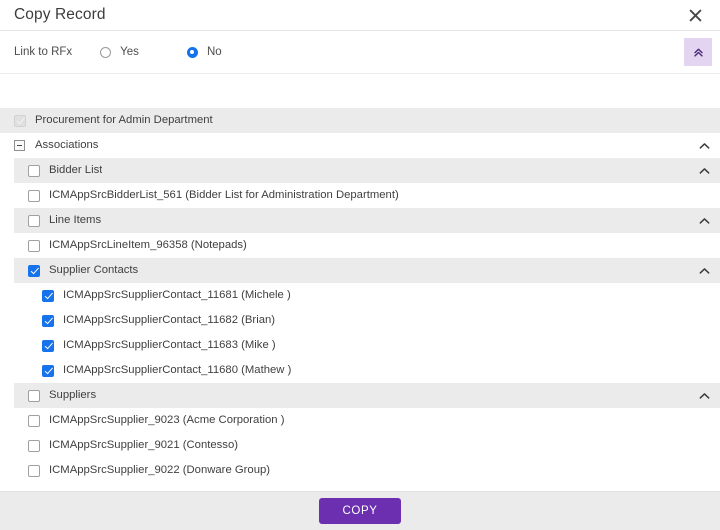 This screenshot has width=720, height=530. I want to click on close-icon, so click(695, 15).